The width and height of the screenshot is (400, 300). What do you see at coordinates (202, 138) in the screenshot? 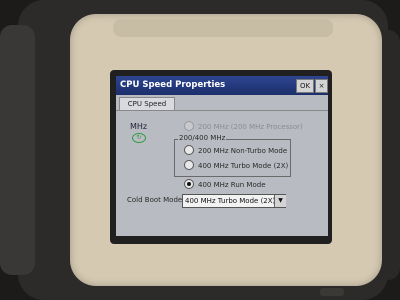
I see `group-label: 200/400 MHz` at bounding box center [202, 138].